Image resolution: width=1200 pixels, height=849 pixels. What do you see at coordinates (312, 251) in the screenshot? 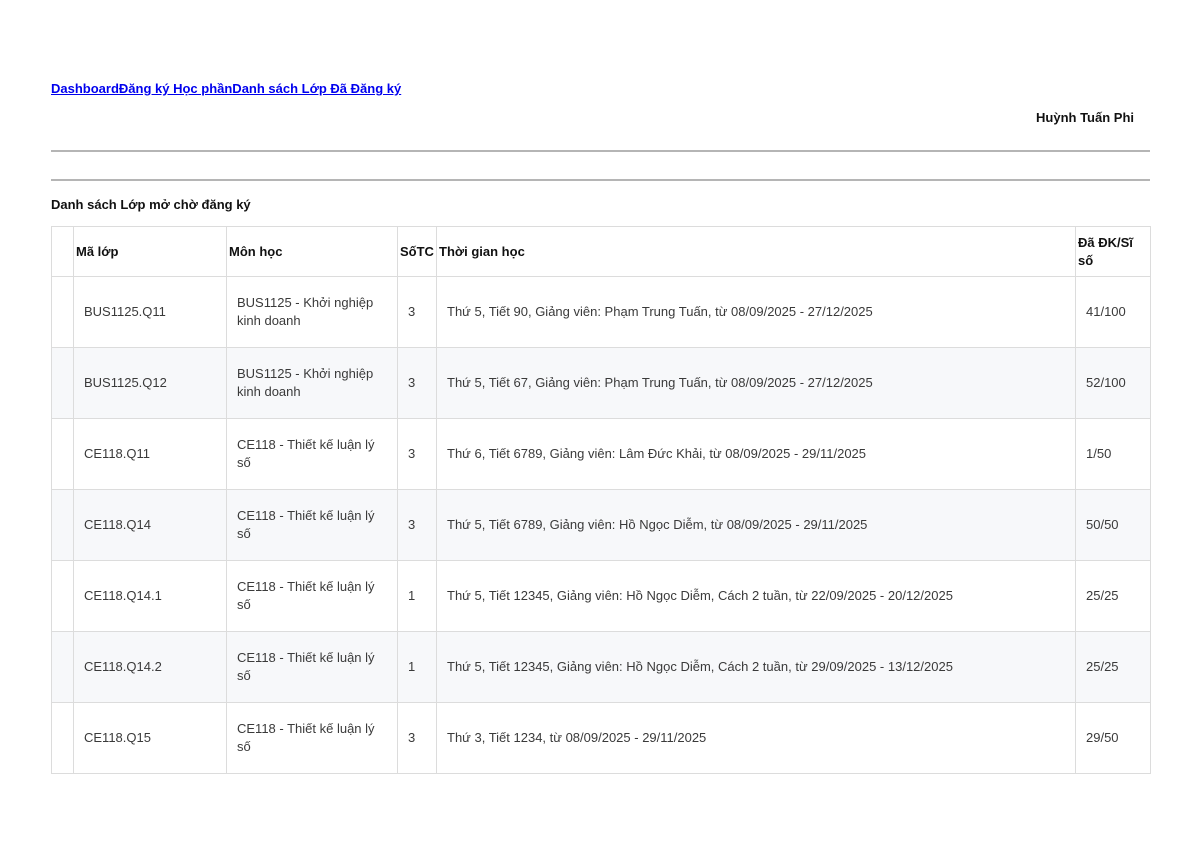
I see `subject-column-header: Môn học` at bounding box center [312, 251].